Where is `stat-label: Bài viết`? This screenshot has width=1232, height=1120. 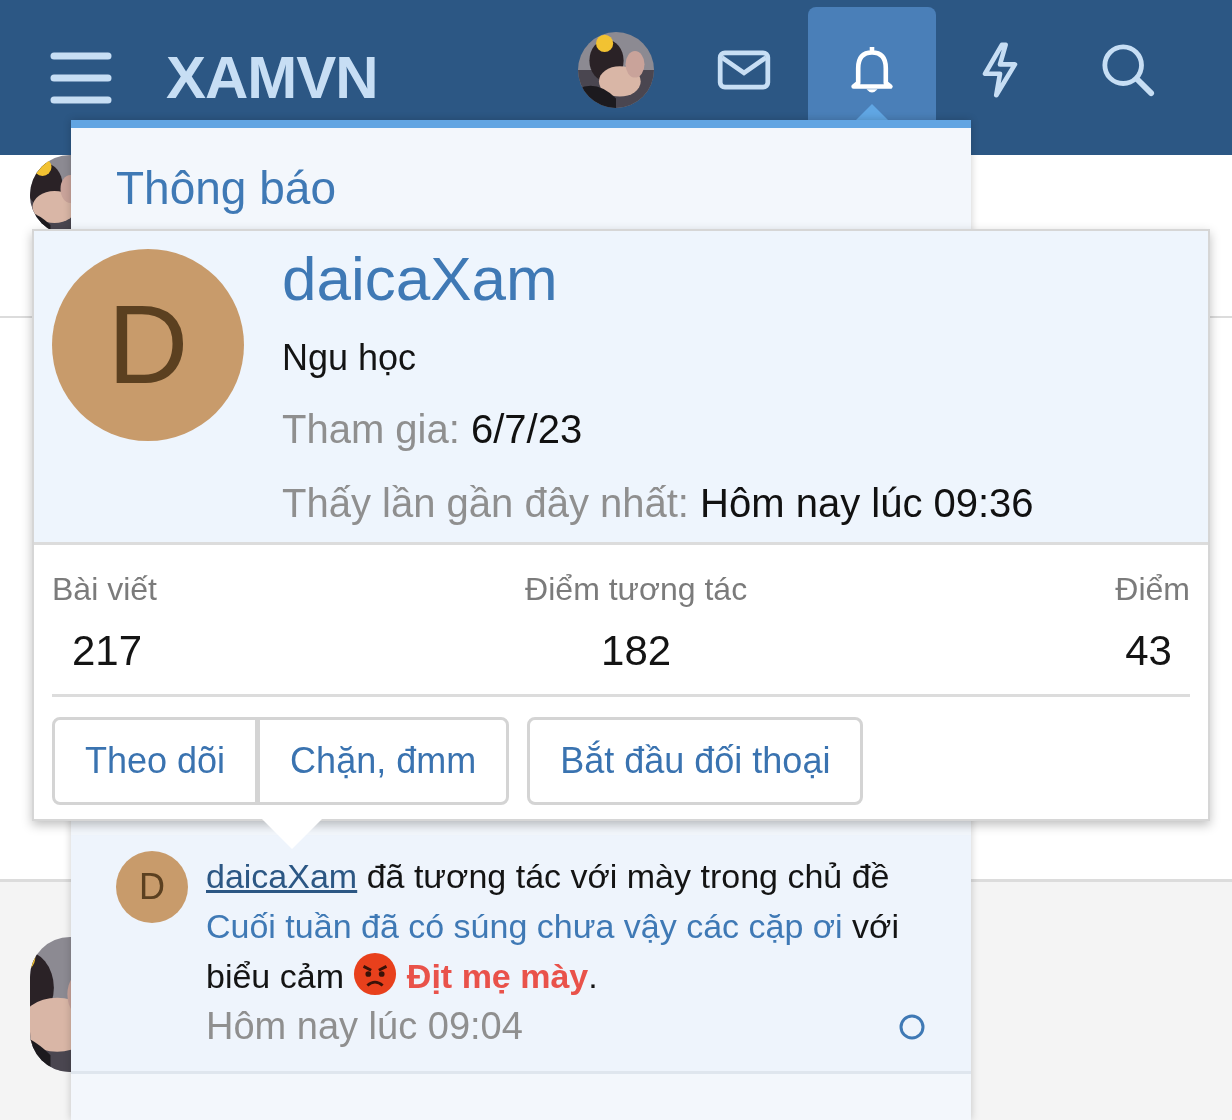 stat-label: Bài viết is located at coordinates (104, 589).